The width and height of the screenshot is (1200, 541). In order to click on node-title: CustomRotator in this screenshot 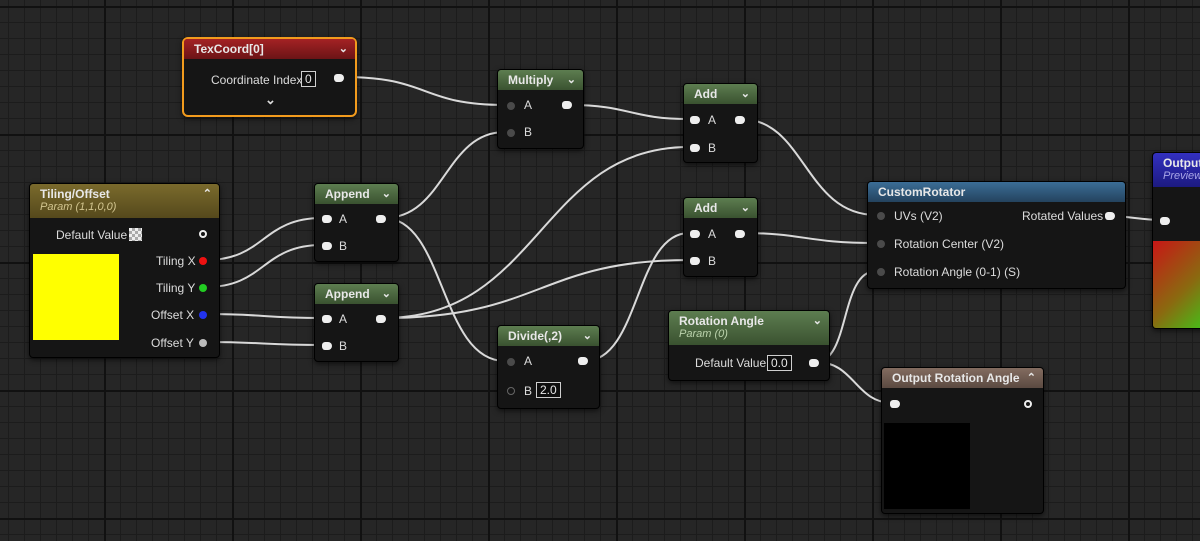, I will do `click(922, 192)`.